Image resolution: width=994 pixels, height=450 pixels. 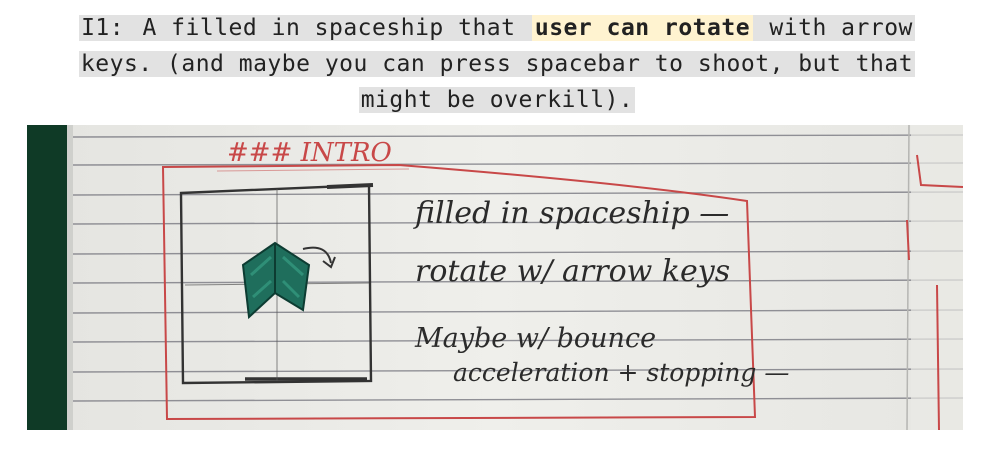 What do you see at coordinates (621, 372) in the screenshot?
I see `note-line-4: acceleration + stopping —` at bounding box center [621, 372].